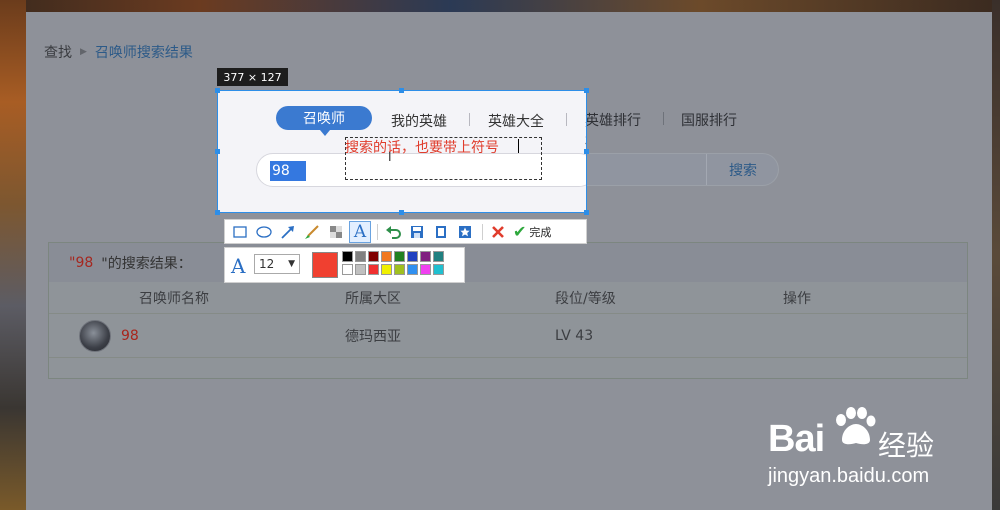  What do you see at coordinates (574, 335) in the screenshot?
I see `row-level: LV 43` at bounding box center [574, 335].